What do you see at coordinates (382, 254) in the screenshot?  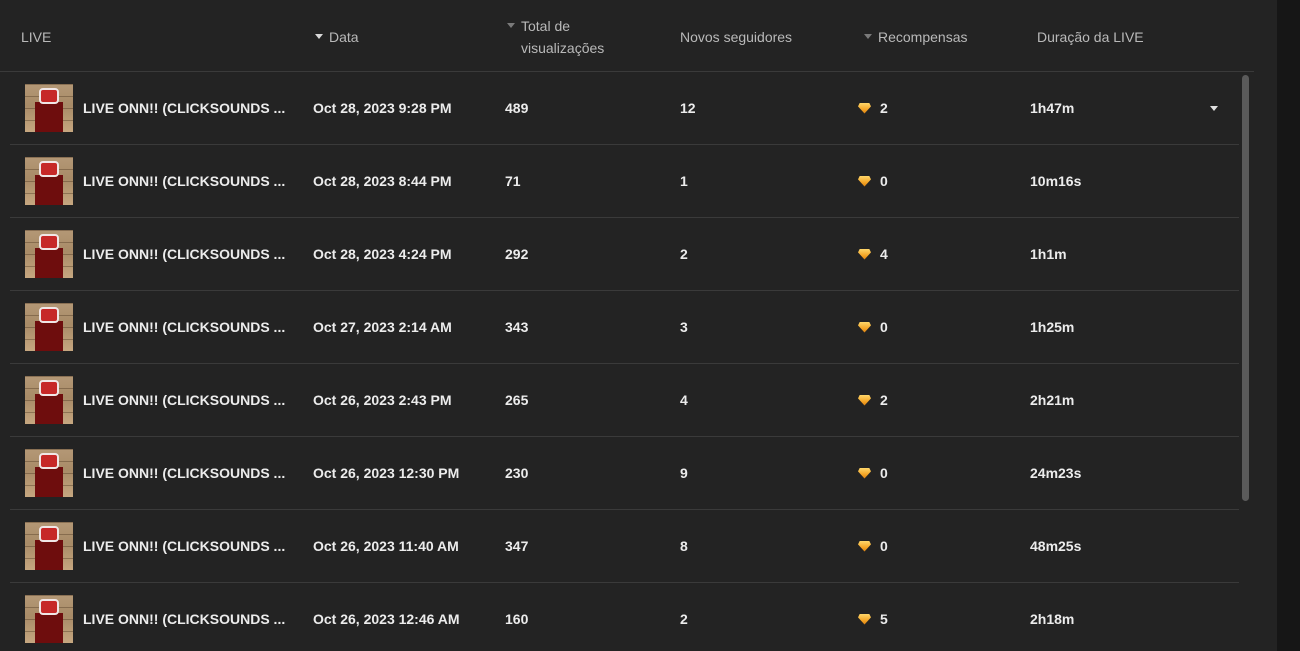 I see `stream-date: Oct 28, 2023 4:24 PM` at bounding box center [382, 254].